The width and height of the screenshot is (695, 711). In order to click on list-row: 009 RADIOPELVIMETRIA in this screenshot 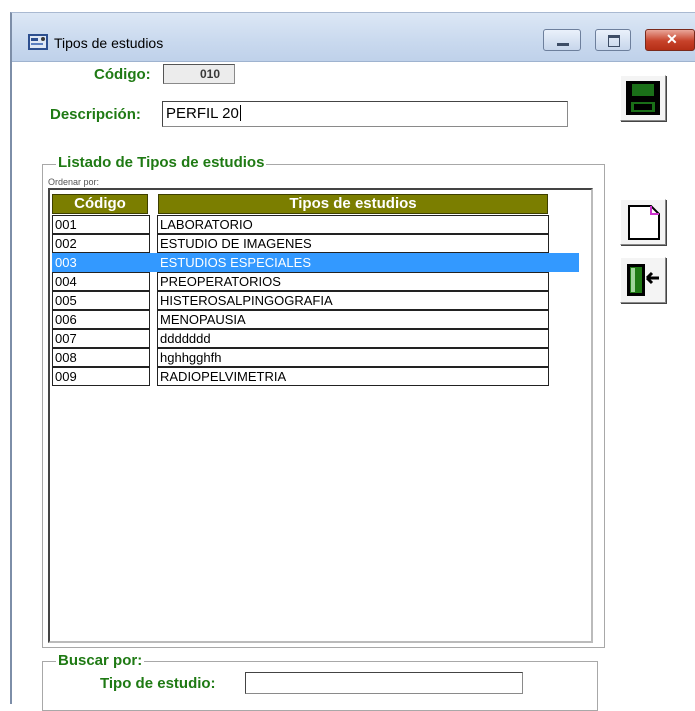, I will do `click(300, 376)`.